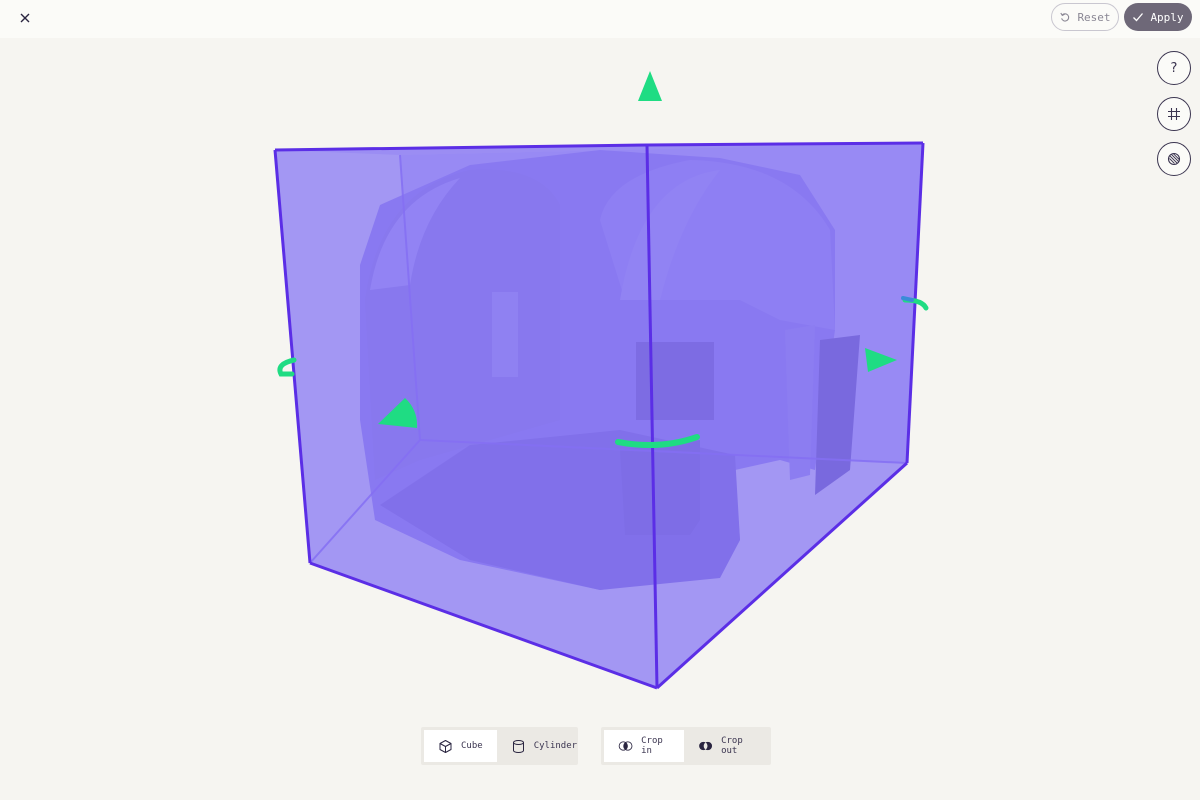 Image resolution: width=1200 pixels, height=800 pixels. What do you see at coordinates (1065, 17) in the screenshot?
I see `reset-icon` at bounding box center [1065, 17].